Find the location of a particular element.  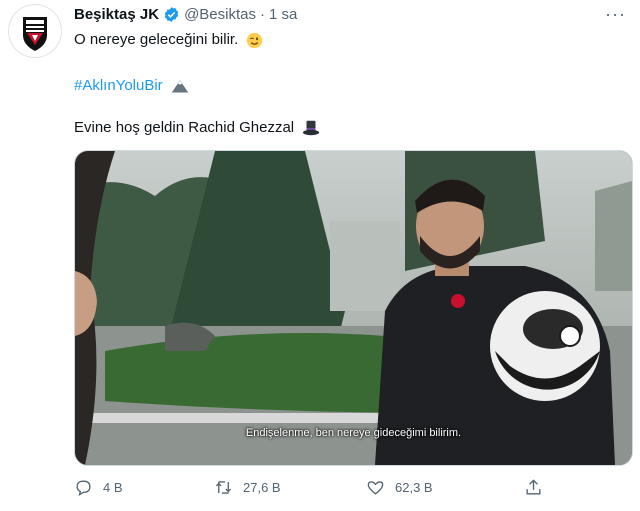

tweet-text: O nereye geleceğini bilir. is located at coordinates (156, 39).